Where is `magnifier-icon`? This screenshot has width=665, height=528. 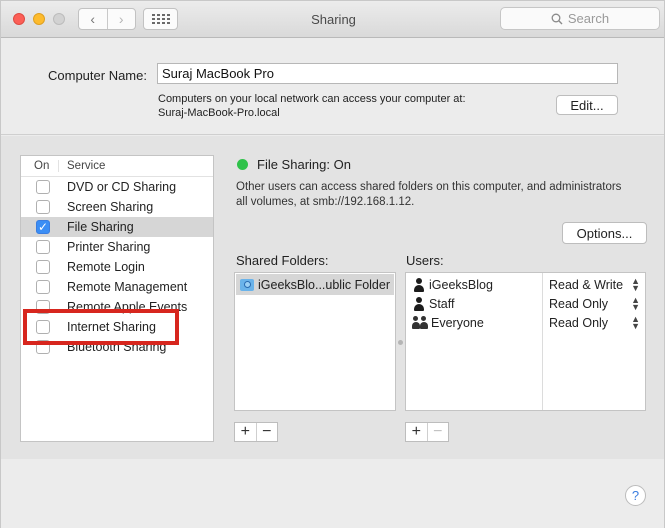
magnifier-icon is located at coordinates (557, 18).